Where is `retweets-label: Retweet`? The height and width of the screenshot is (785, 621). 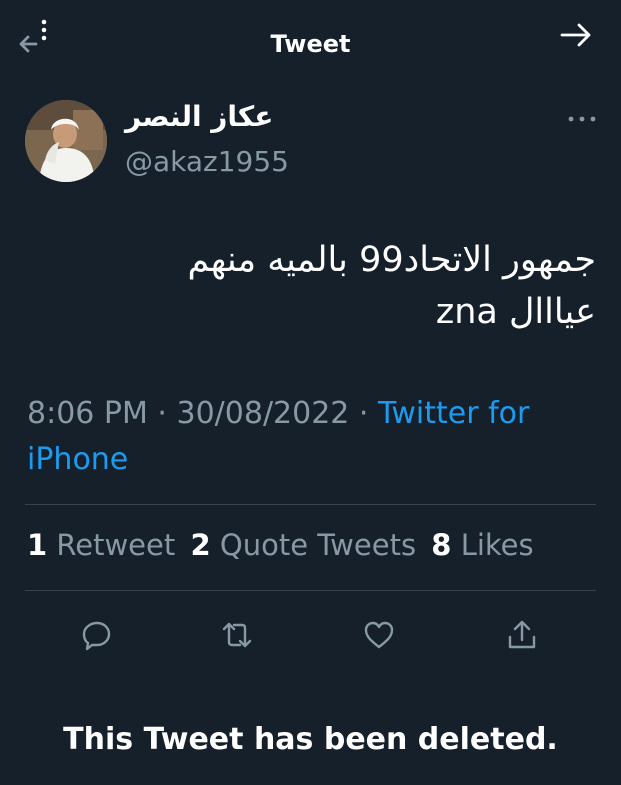 retweets-label: Retweet is located at coordinates (116, 545).